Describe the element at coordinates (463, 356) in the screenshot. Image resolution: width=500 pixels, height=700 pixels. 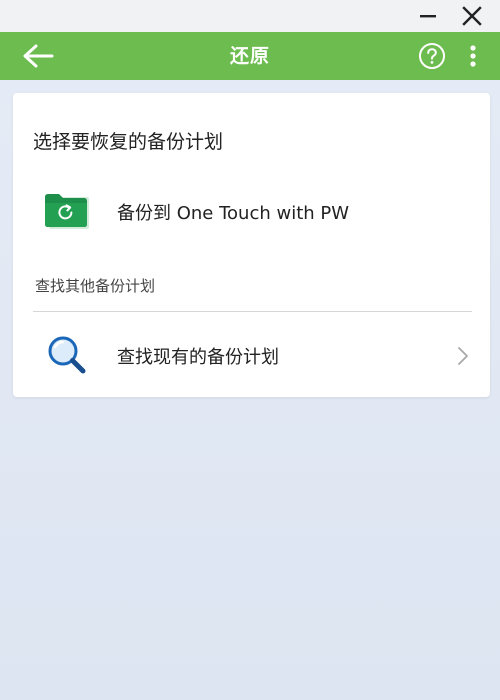
I see `chevron-right-icon` at that location.